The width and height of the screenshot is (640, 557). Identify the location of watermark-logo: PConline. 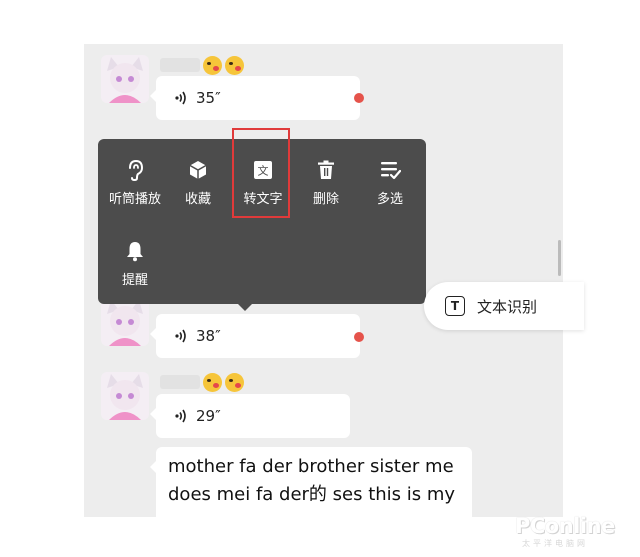
(565, 526).